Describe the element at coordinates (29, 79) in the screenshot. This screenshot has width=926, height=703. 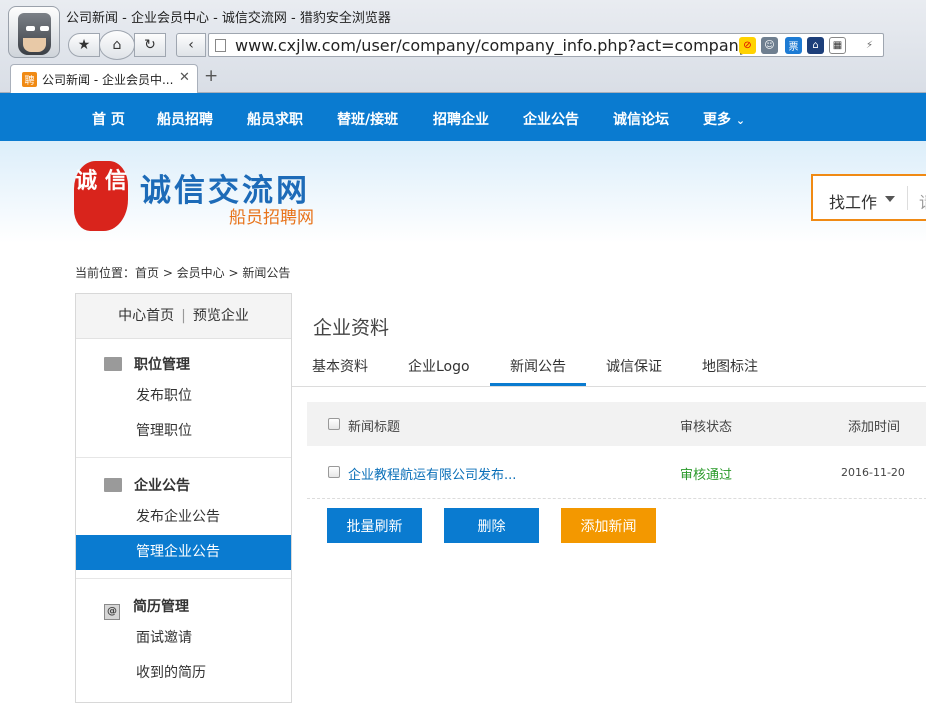
I see `tab-favicon: 聘` at that location.